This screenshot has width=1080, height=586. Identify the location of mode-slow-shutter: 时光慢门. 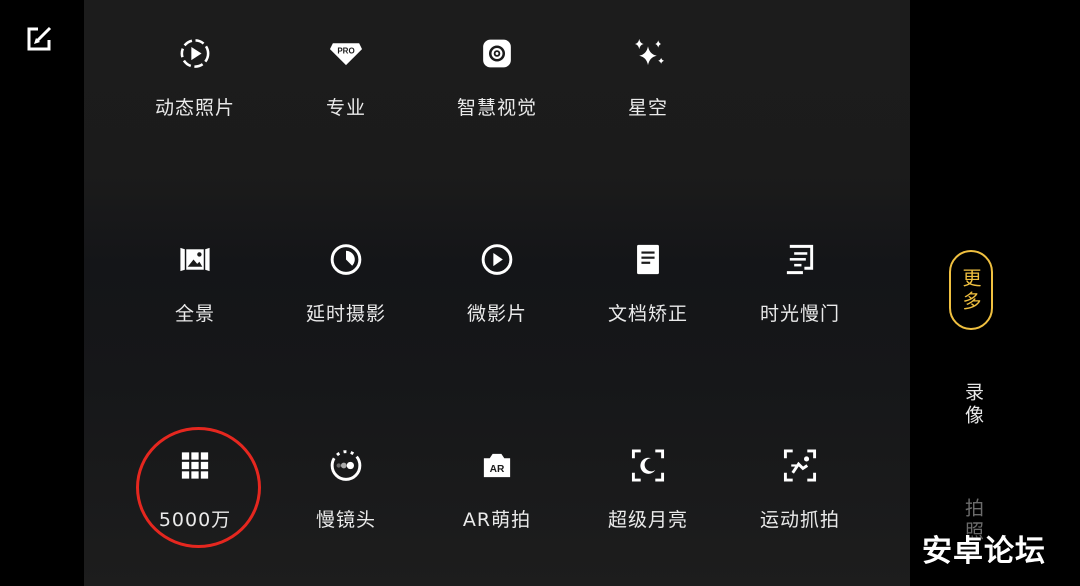
(800, 266).